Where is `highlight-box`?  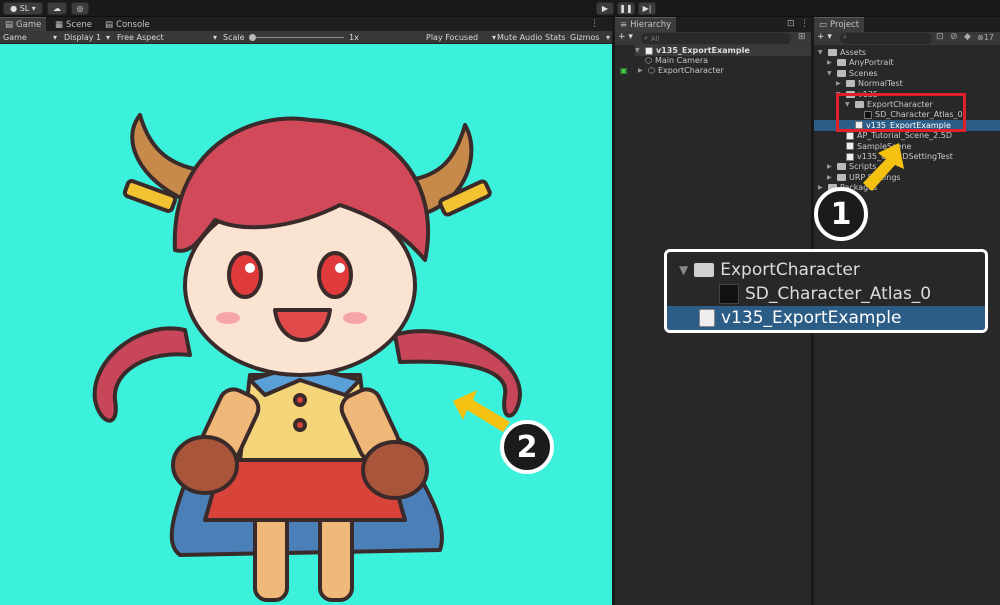 highlight-box is located at coordinates (901, 112).